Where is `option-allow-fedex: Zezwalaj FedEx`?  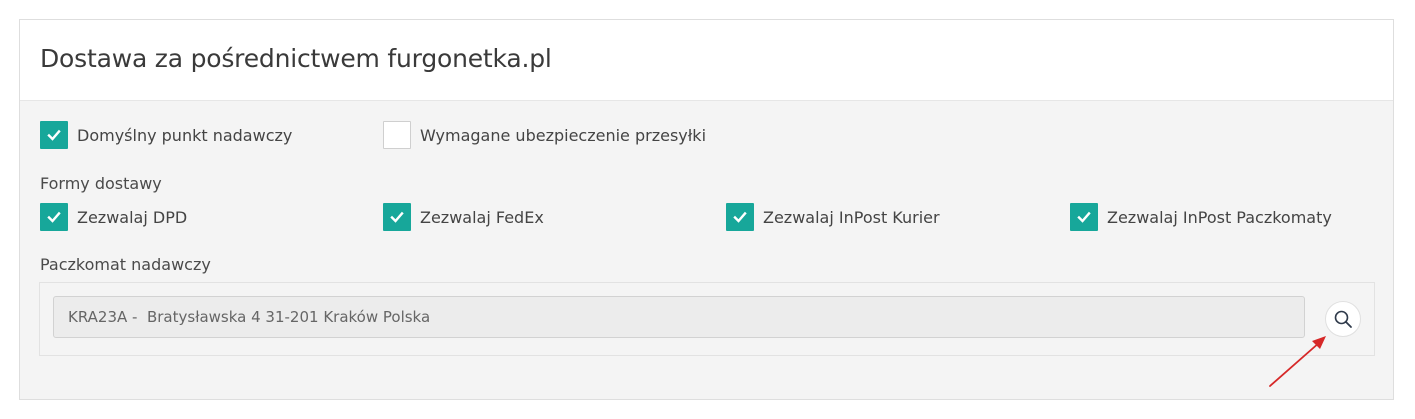 option-allow-fedex: Zezwalaj FedEx is located at coordinates (463, 217).